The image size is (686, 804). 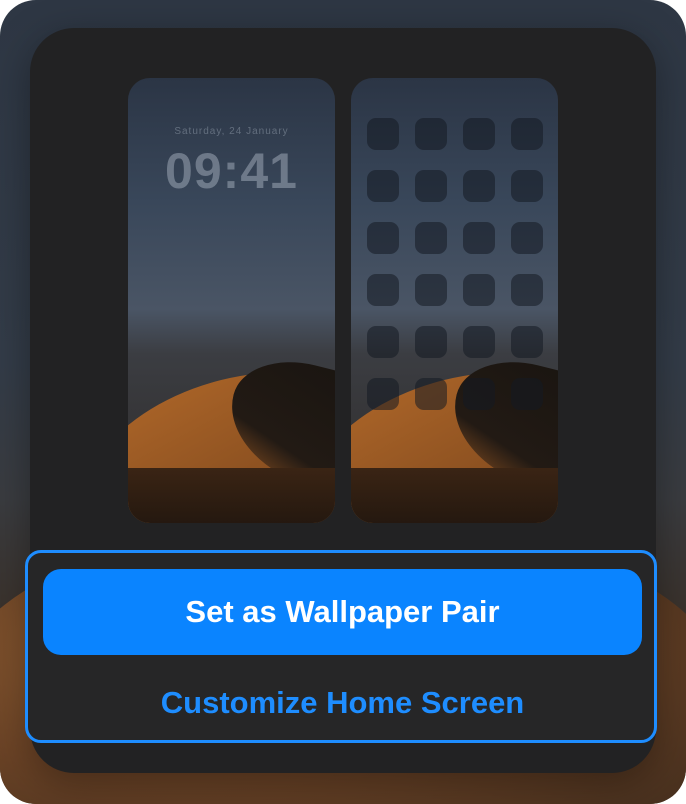 I want to click on lock-time: 09:41, so click(x=231, y=171).